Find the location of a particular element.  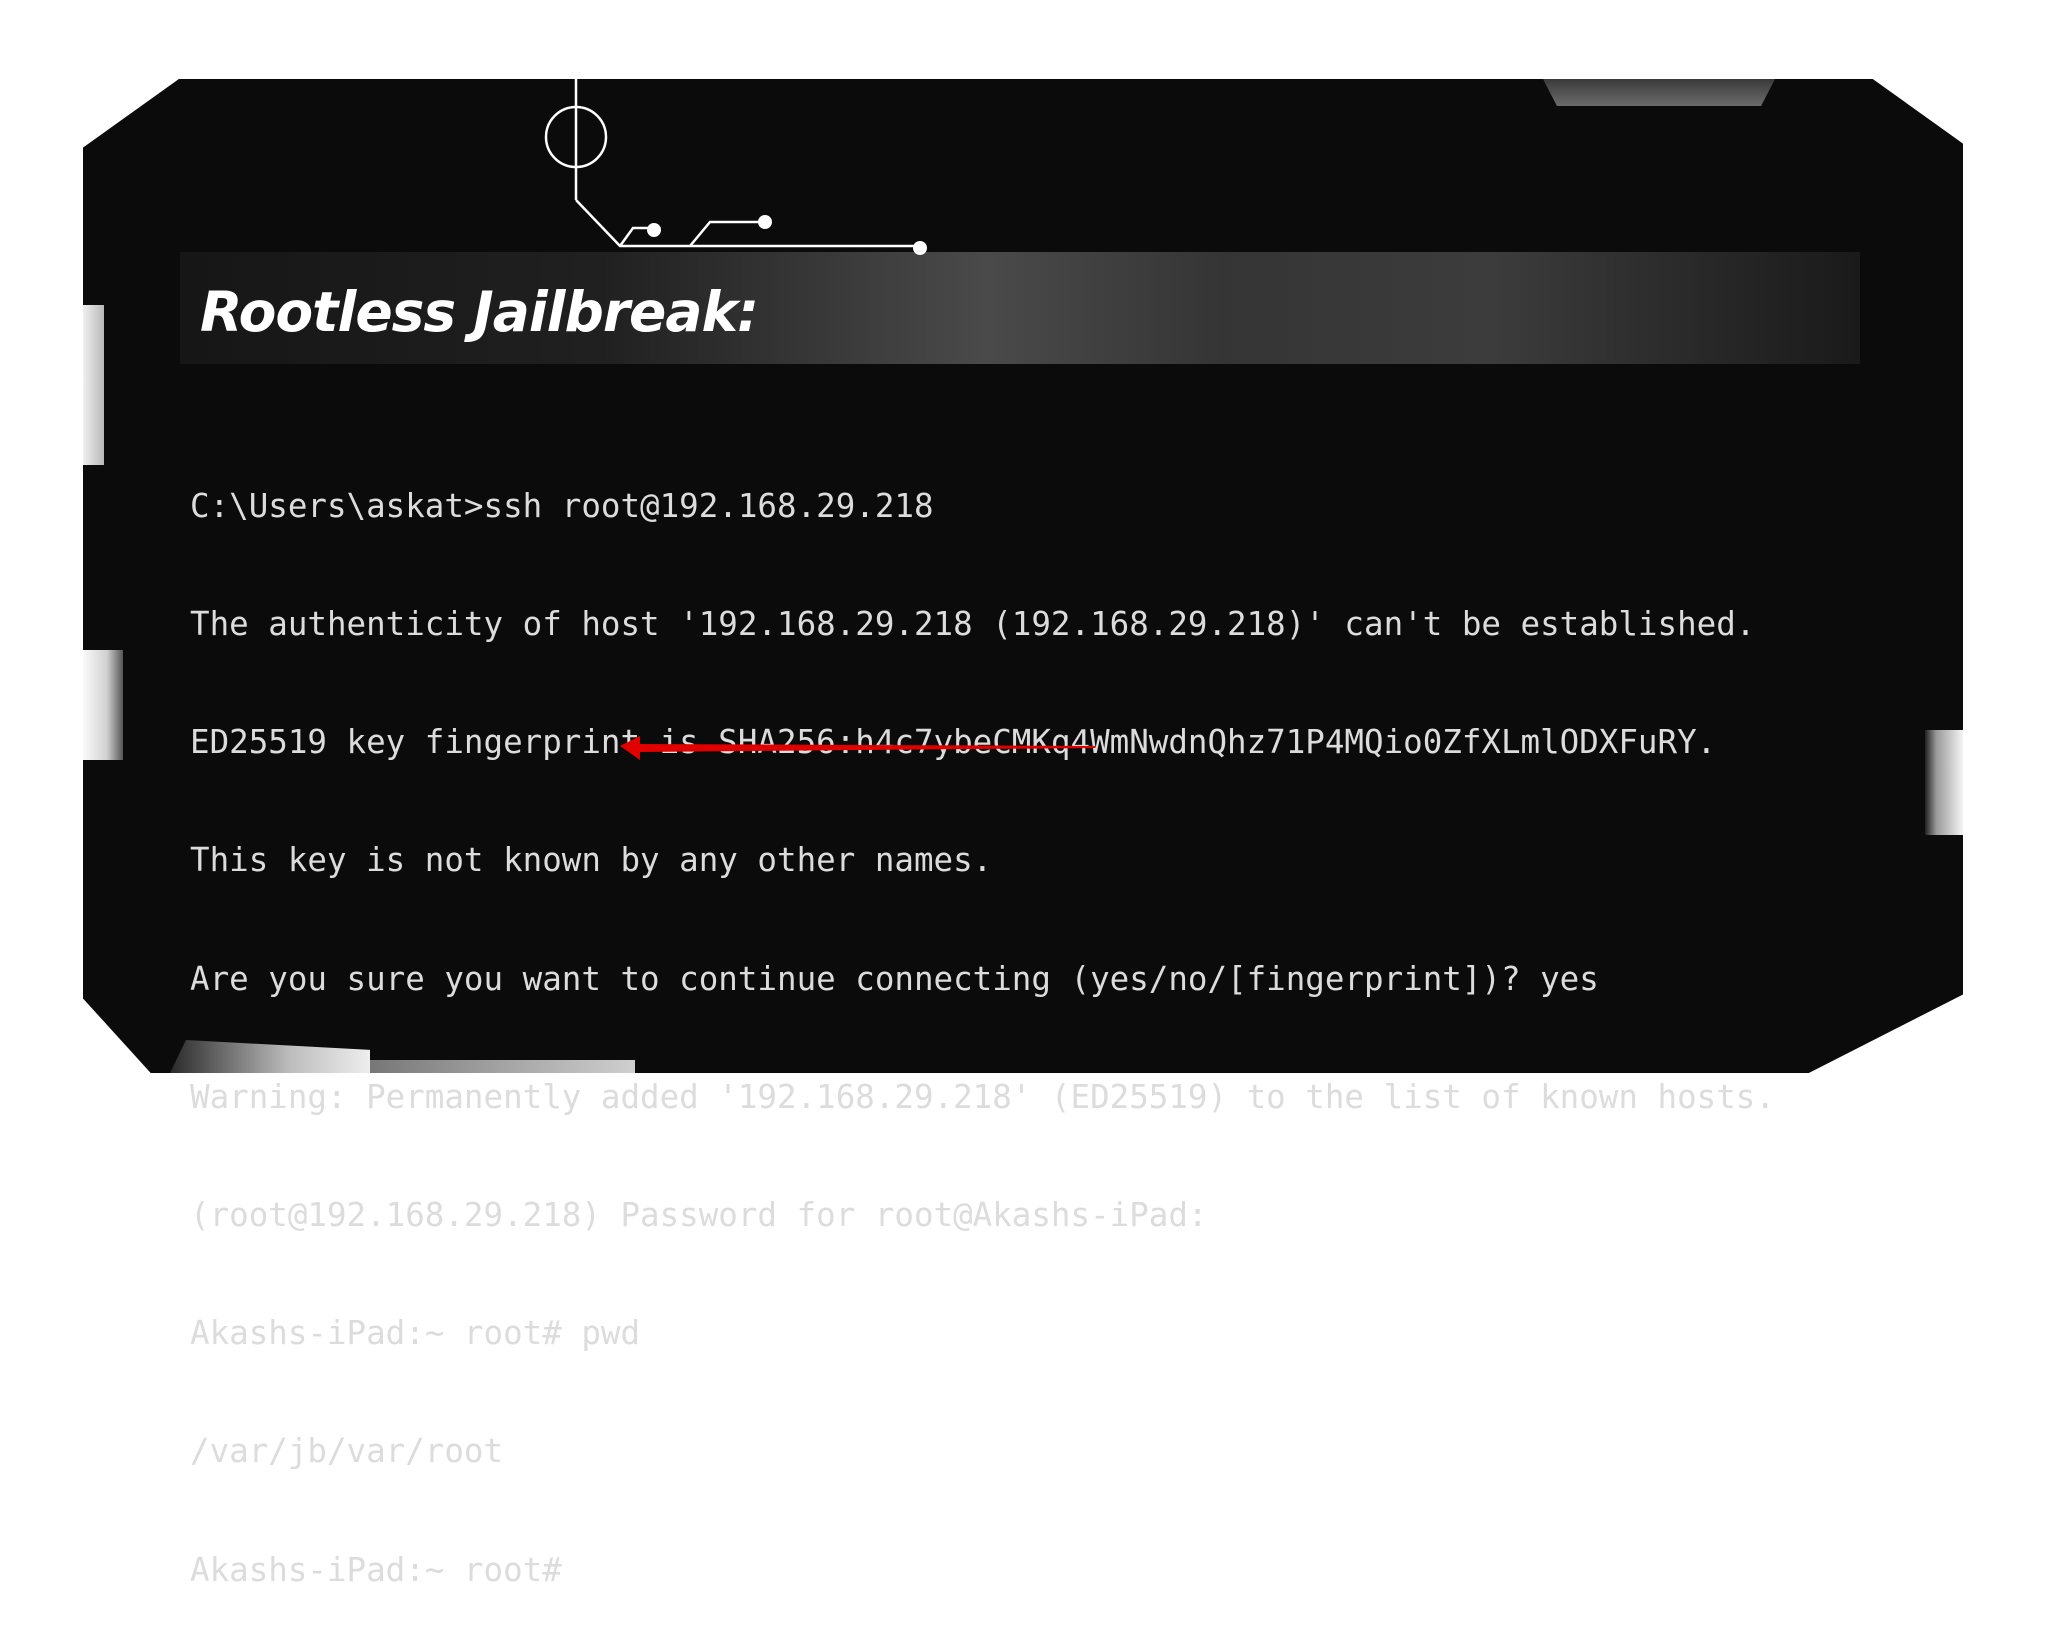

terminal-line-pwd-result: /var/jb/var/root is located at coordinates (347, 1451).